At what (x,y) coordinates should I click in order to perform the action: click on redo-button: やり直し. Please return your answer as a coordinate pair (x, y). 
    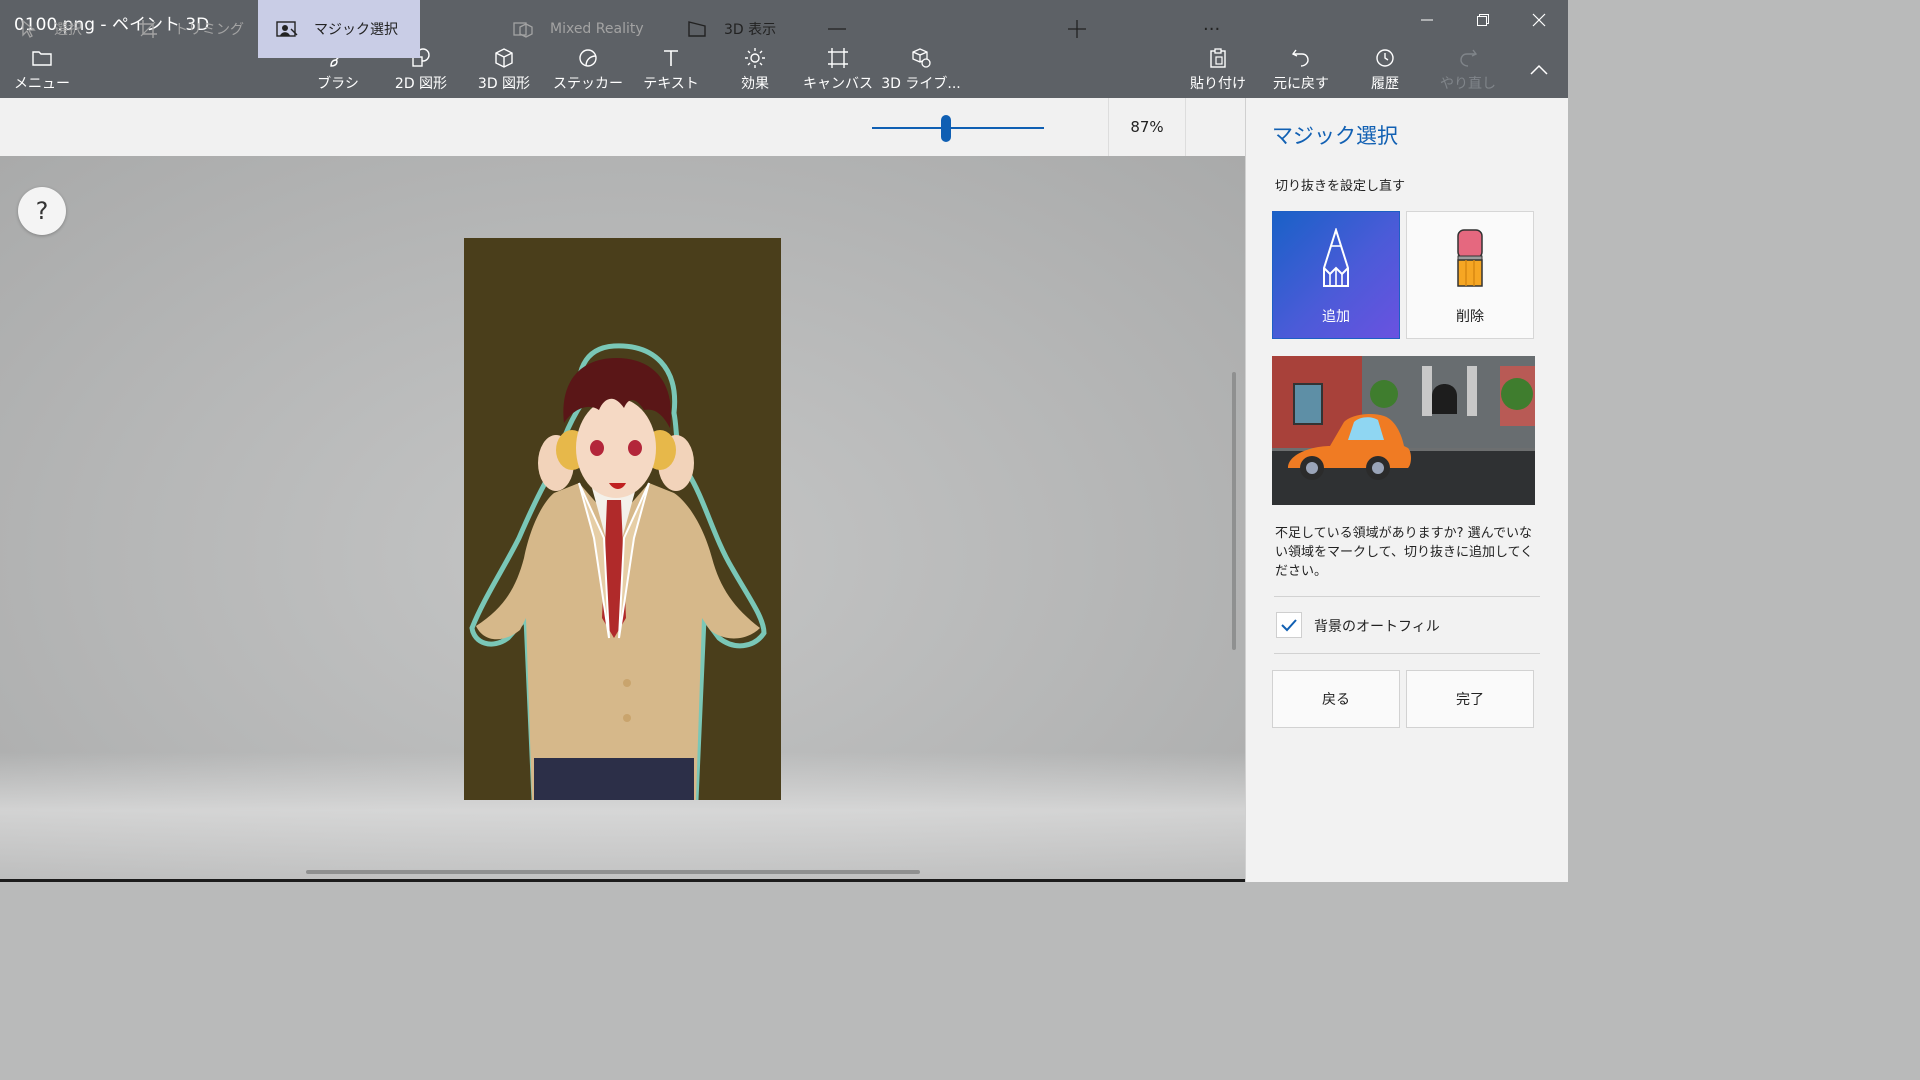
    Looking at the image, I should click on (1468, 70).